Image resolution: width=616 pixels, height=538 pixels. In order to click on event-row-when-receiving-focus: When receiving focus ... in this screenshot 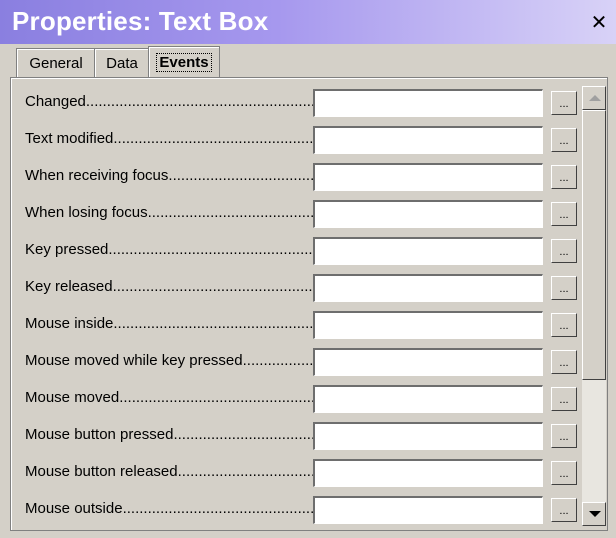, I will do `click(296, 180)`.